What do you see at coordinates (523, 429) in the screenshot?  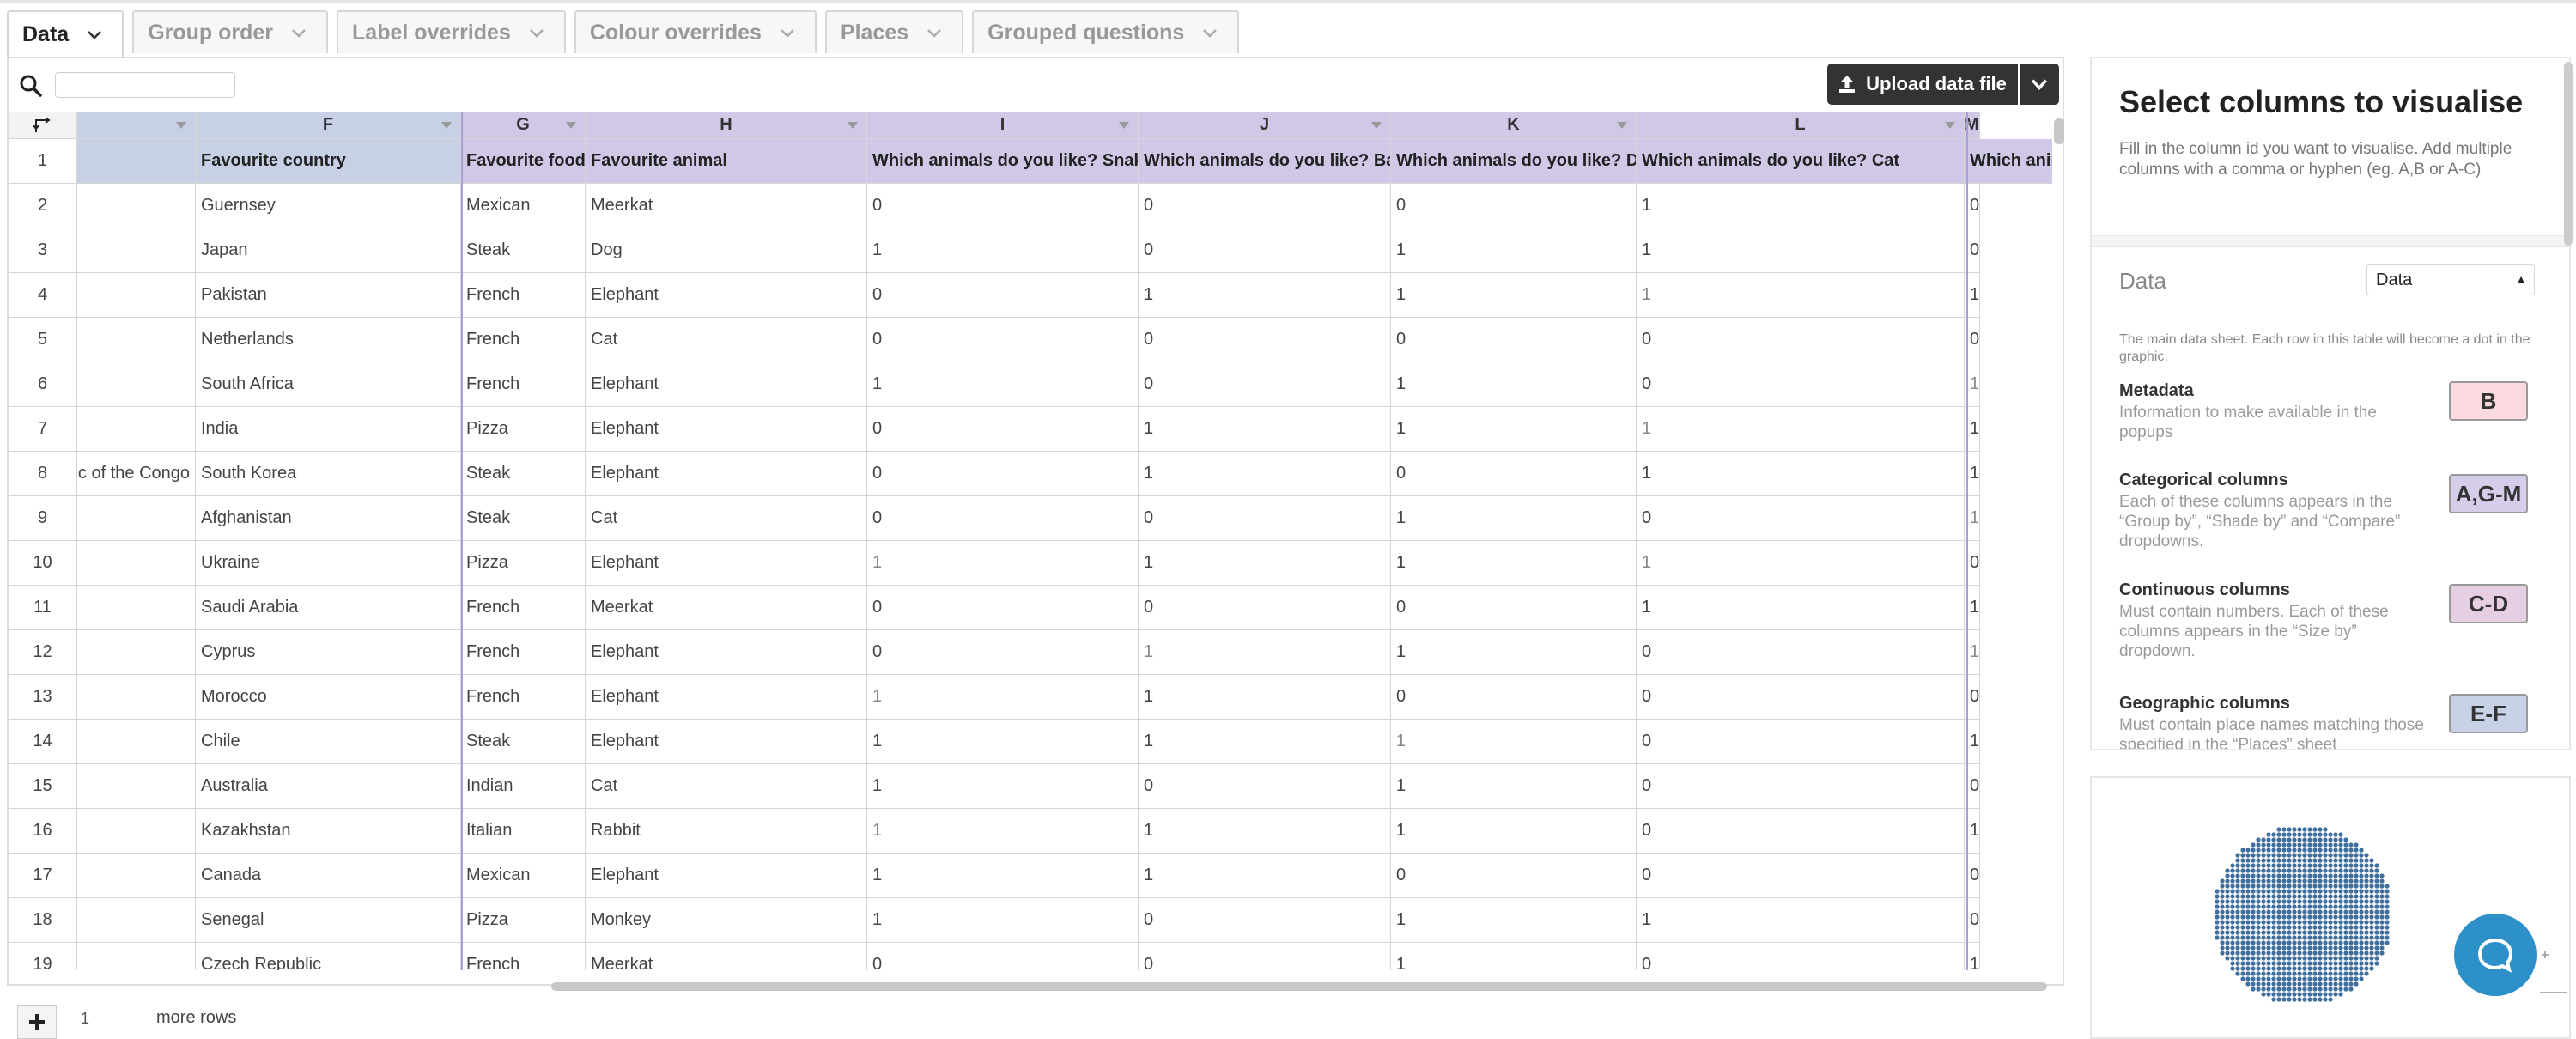 I see `table-cell: Pizza` at bounding box center [523, 429].